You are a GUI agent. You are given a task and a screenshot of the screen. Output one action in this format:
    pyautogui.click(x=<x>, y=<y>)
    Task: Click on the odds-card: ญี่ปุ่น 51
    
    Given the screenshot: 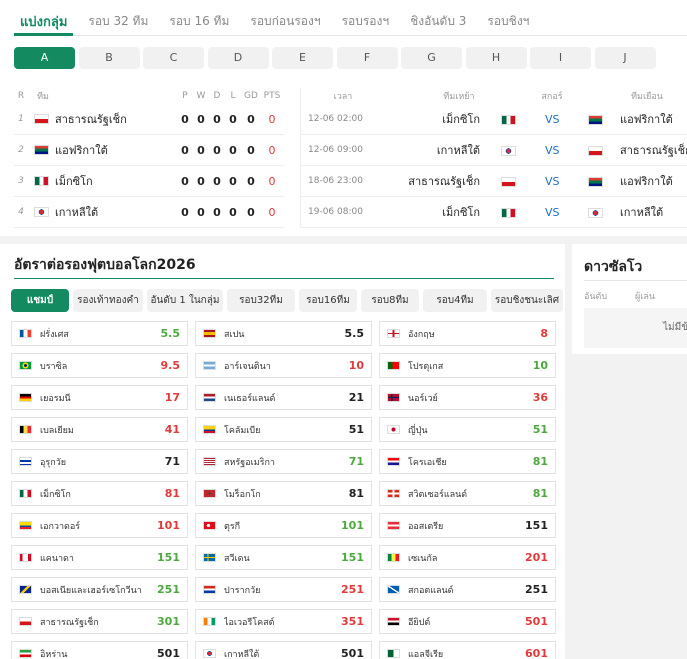 What is the action you would take?
    pyautogui.click(x=467, y=429)
    